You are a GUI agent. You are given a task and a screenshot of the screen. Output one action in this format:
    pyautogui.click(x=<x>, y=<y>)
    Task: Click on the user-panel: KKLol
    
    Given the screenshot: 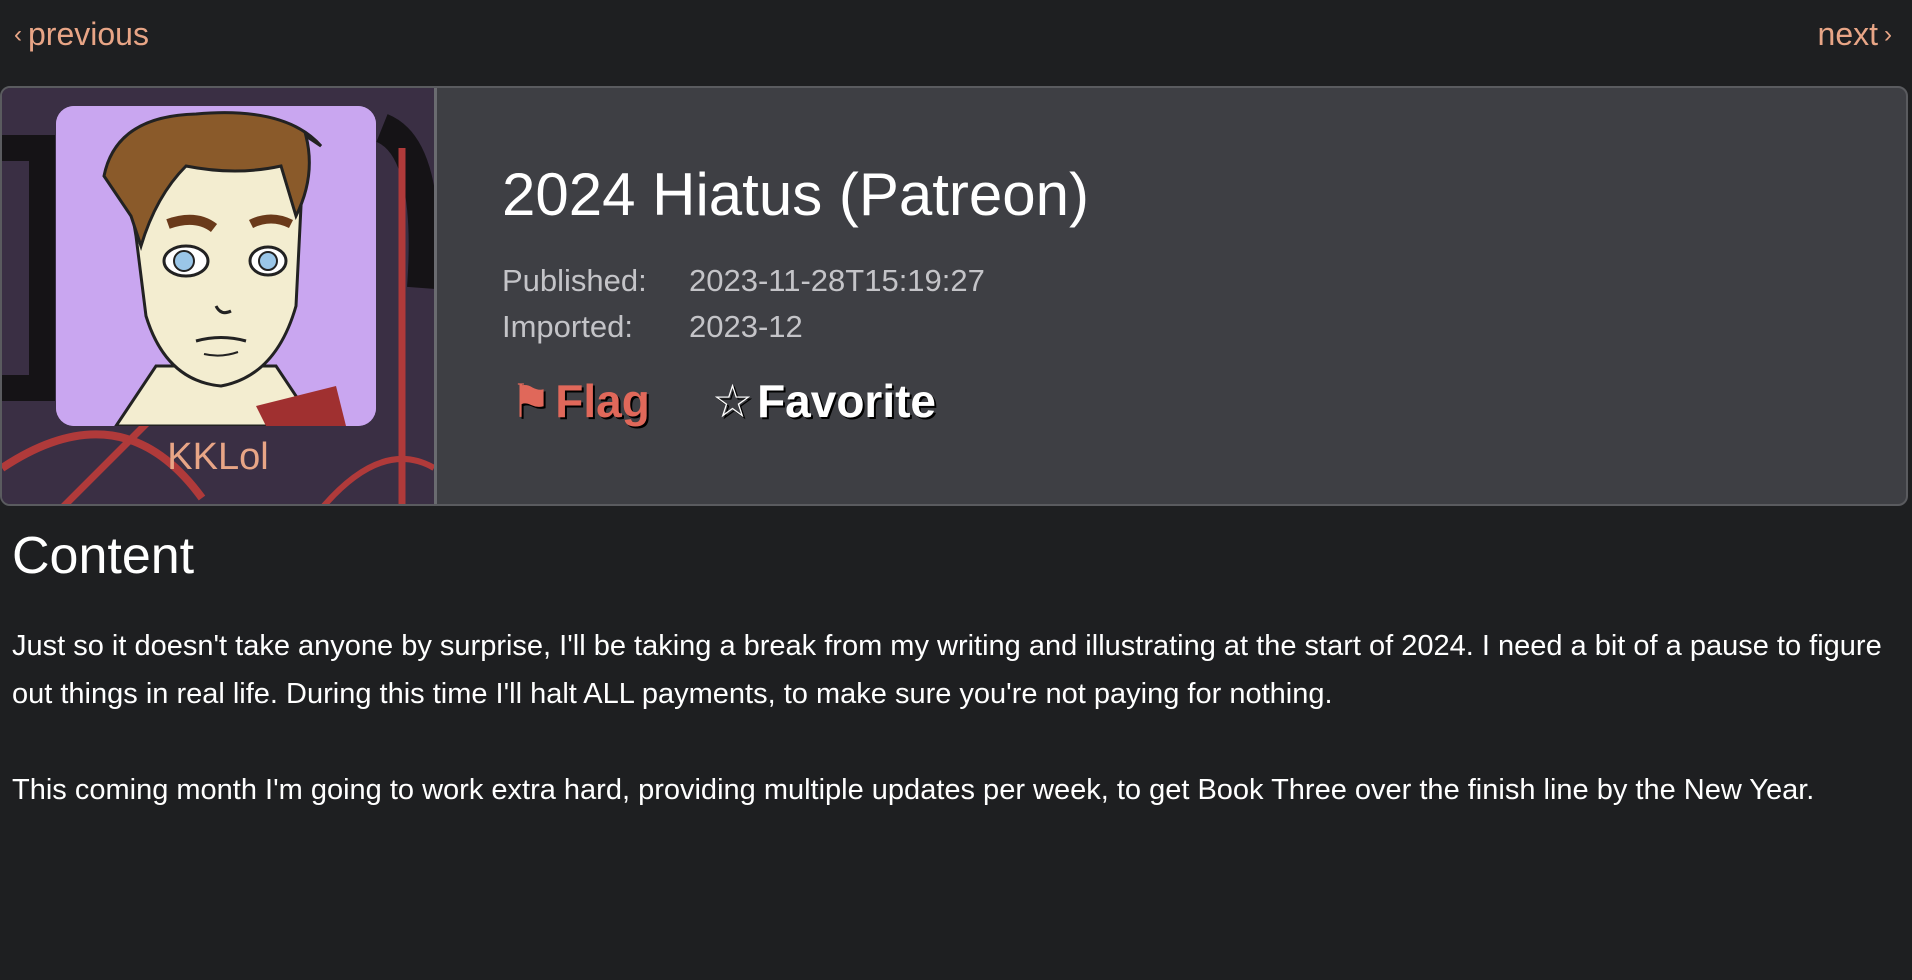 What is the action you would take?
    pyautogui.click(x=219, y=296)
    